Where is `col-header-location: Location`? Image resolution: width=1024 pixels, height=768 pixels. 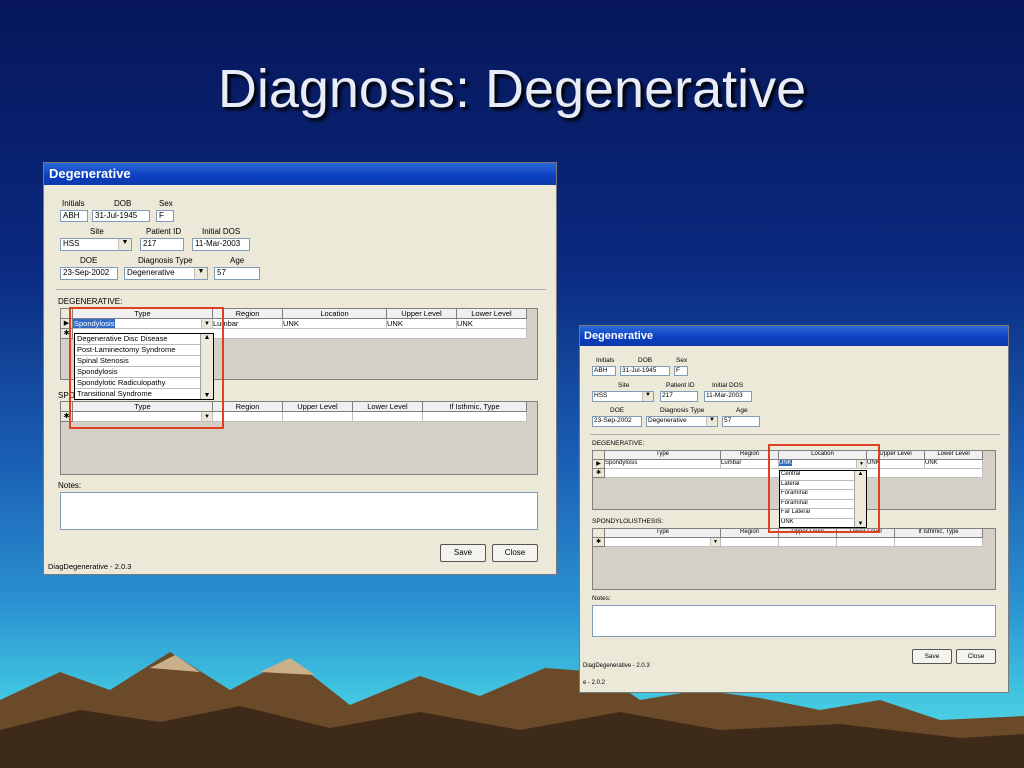
col-header-location: Location is located at coordinates (335, 314).